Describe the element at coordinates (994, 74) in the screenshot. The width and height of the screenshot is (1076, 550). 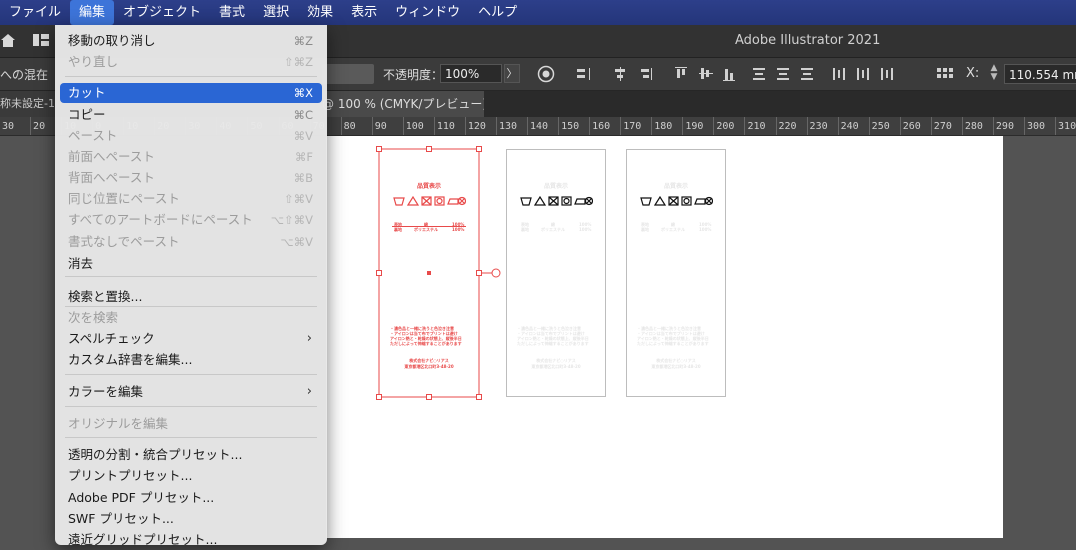
I see `x-stepper: ▲ ▼` at that location.